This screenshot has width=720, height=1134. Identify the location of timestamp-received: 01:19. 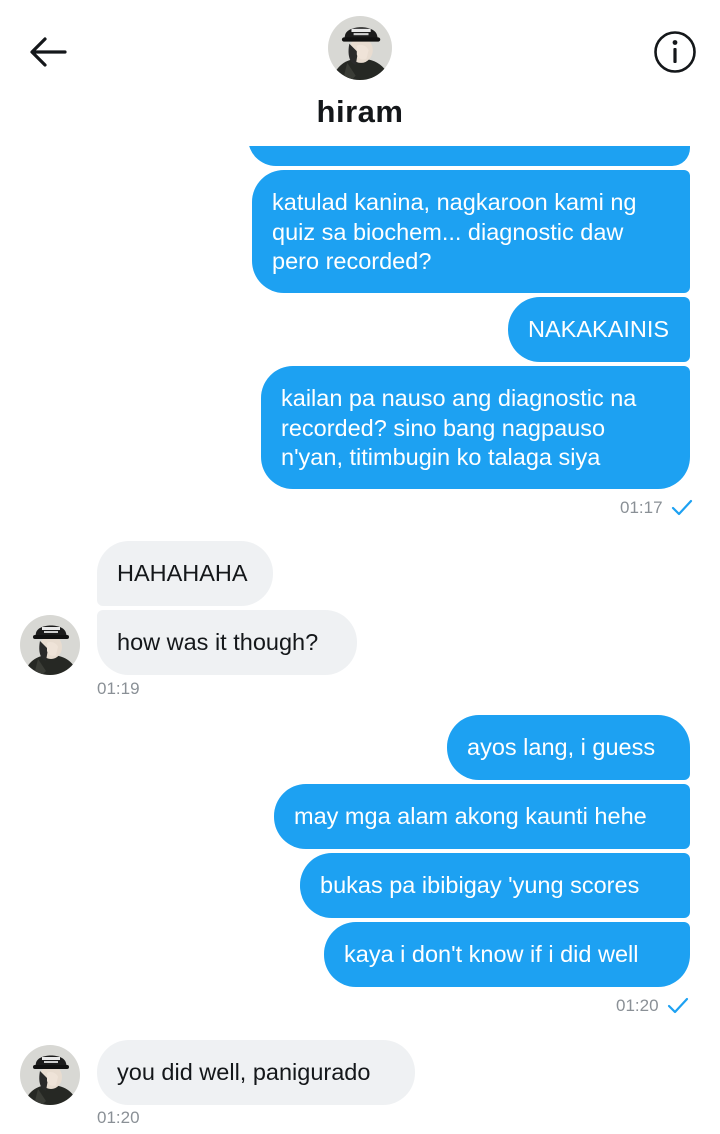
(118, 689).